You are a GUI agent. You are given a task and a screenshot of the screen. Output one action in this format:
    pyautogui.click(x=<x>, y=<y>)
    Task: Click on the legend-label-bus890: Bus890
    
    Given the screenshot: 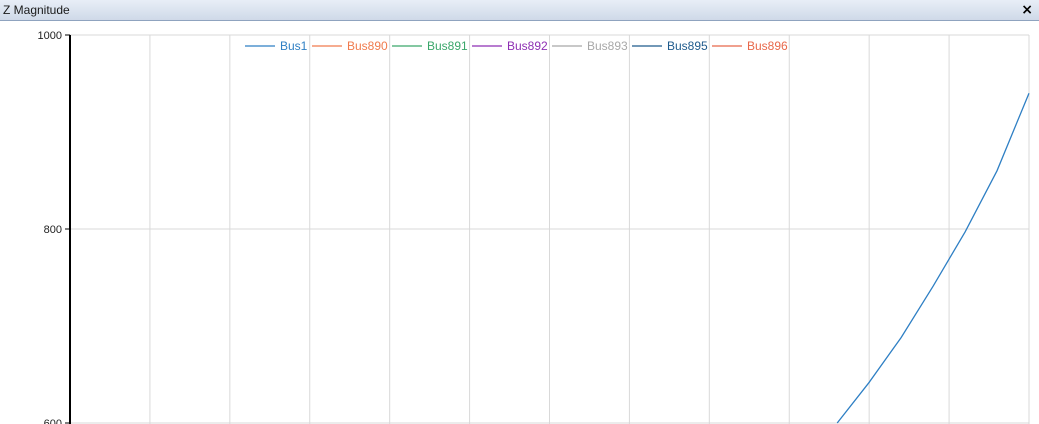 What is the action you would take?
    pyautogui.click(x=367, y=46)
    